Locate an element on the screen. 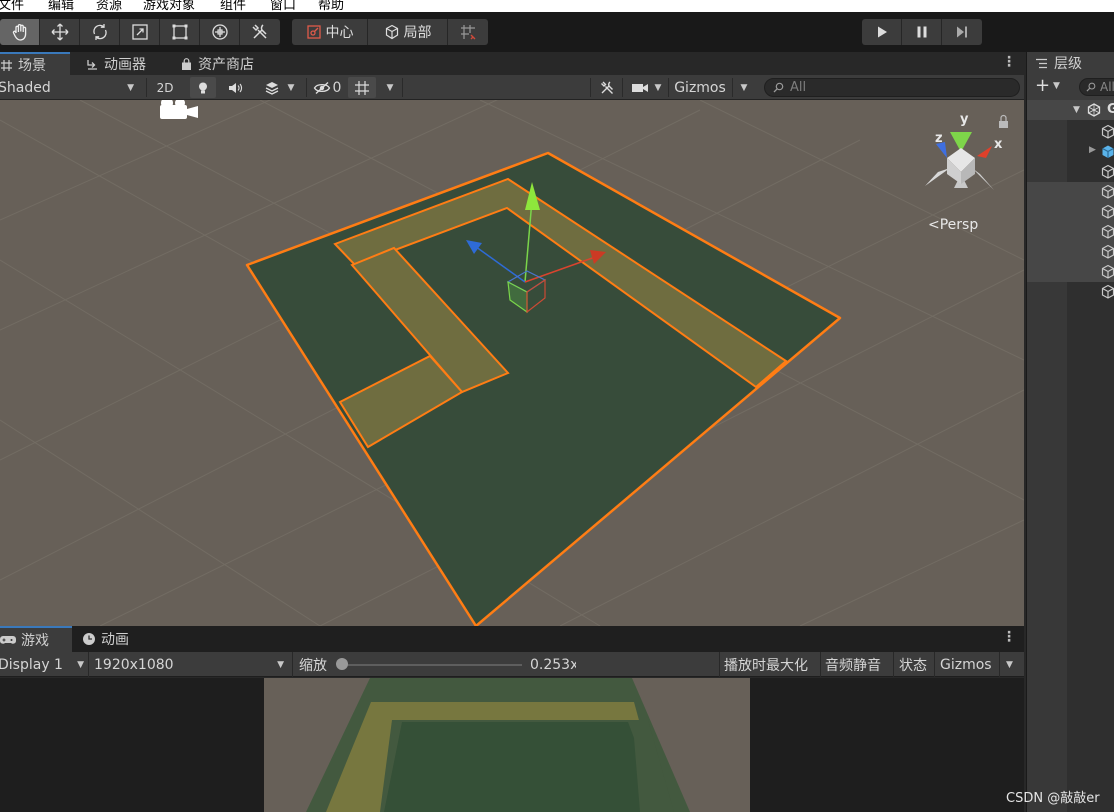 Image resolution: width=1114 pixels, height=812 pixels. audio-toggle is located at coordinates (235, 87).